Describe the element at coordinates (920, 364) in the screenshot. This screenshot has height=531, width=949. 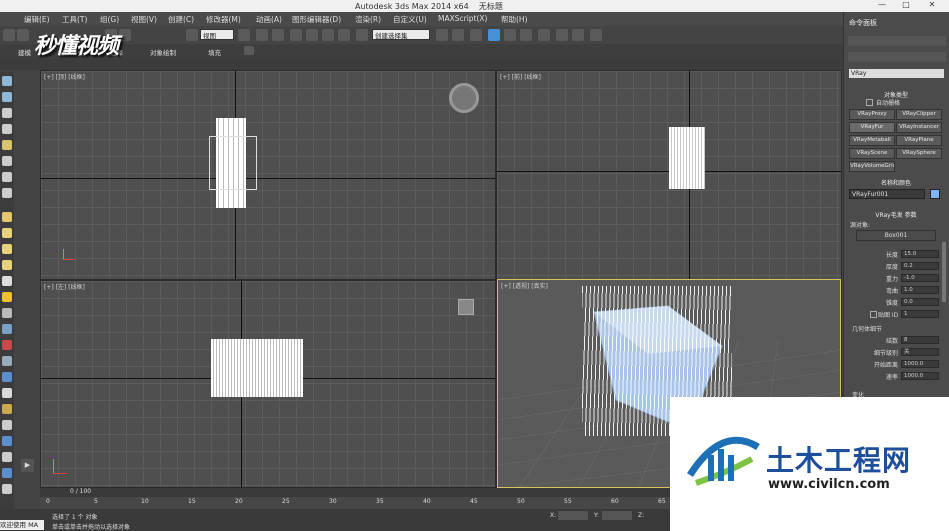
I see `geo-start-distance-field: 1000.0` at that location.